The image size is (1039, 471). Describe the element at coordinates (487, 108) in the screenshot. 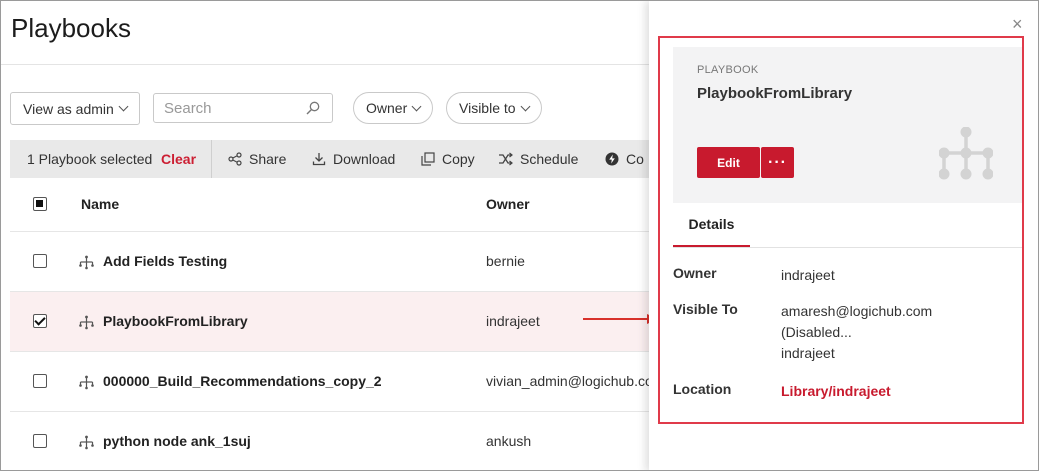

I see `visible-to-filter-label: Visible to` at that location.